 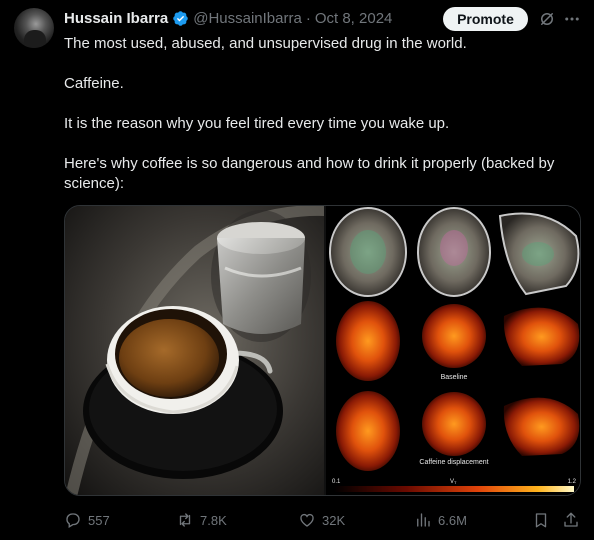 I want to click on tweet-date: Oct 8, 2024, so click(x=354, y=18).